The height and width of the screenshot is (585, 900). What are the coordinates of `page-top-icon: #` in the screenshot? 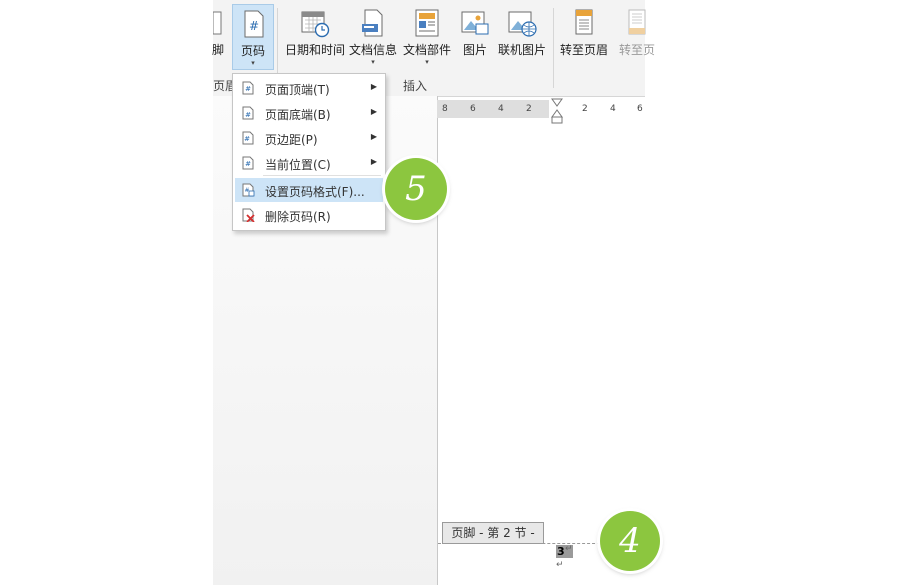 It's located at (248, 88).